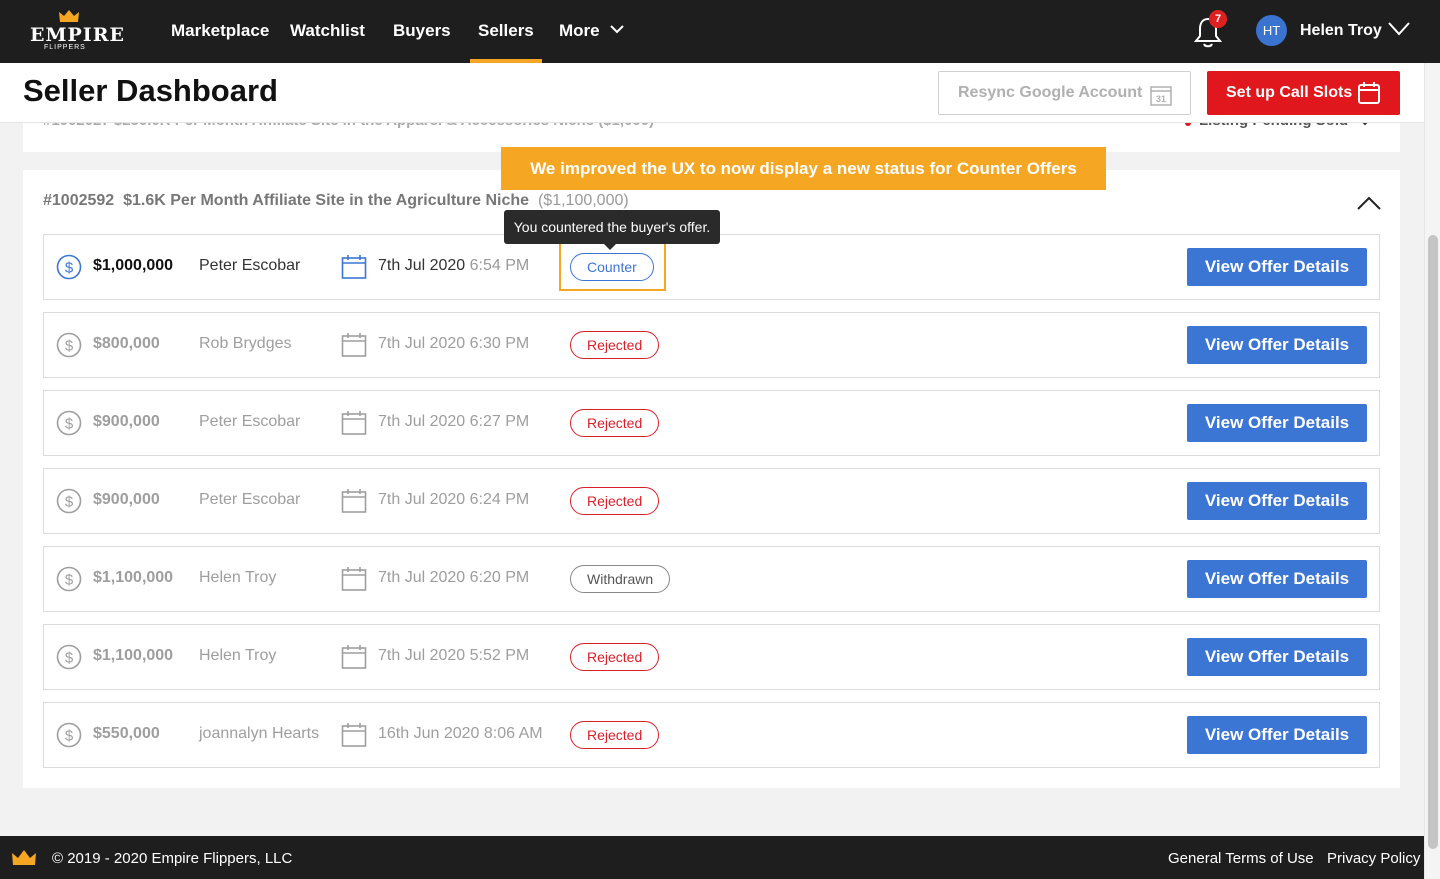  Describe the element at coordinates (499, 265) in the screenshot. I see `offer-time: 6:54 PM` at that location.